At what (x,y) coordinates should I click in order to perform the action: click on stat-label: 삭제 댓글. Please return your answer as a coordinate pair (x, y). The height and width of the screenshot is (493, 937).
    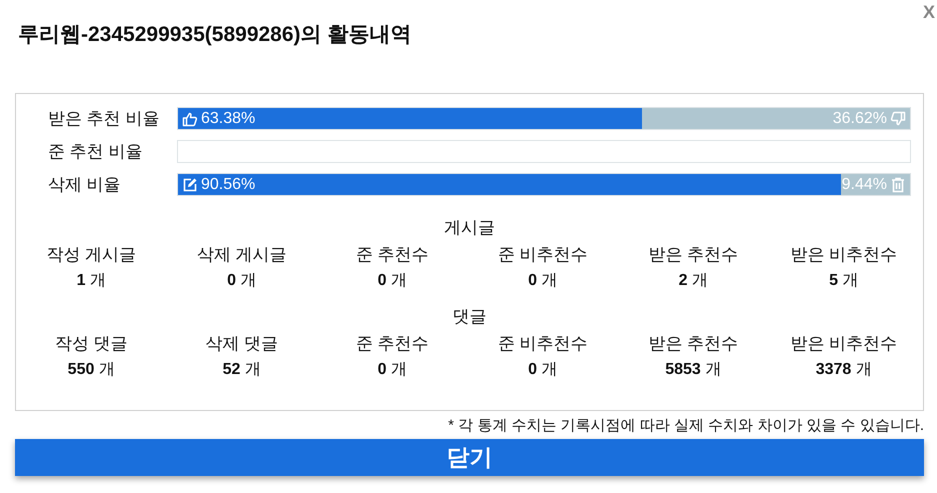
    Looking at the image, I should click on (241, 344).